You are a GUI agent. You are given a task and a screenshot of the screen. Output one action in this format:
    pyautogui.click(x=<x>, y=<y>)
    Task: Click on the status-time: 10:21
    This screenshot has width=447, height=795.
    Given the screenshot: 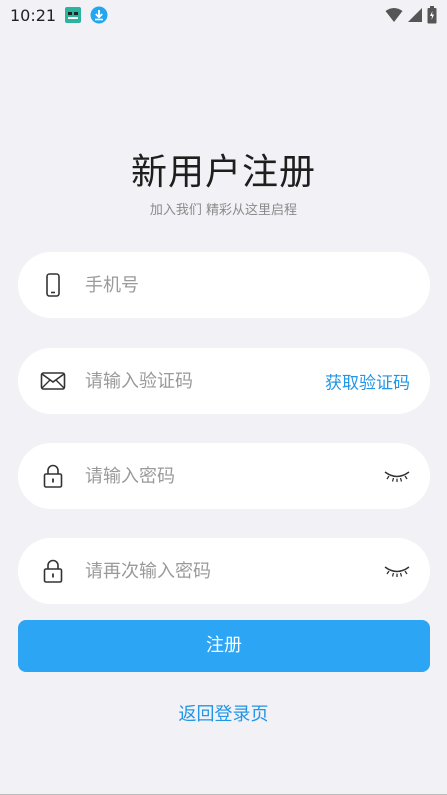 What is the action you would take?
    pyautogui.click(x=33, y=15)
    